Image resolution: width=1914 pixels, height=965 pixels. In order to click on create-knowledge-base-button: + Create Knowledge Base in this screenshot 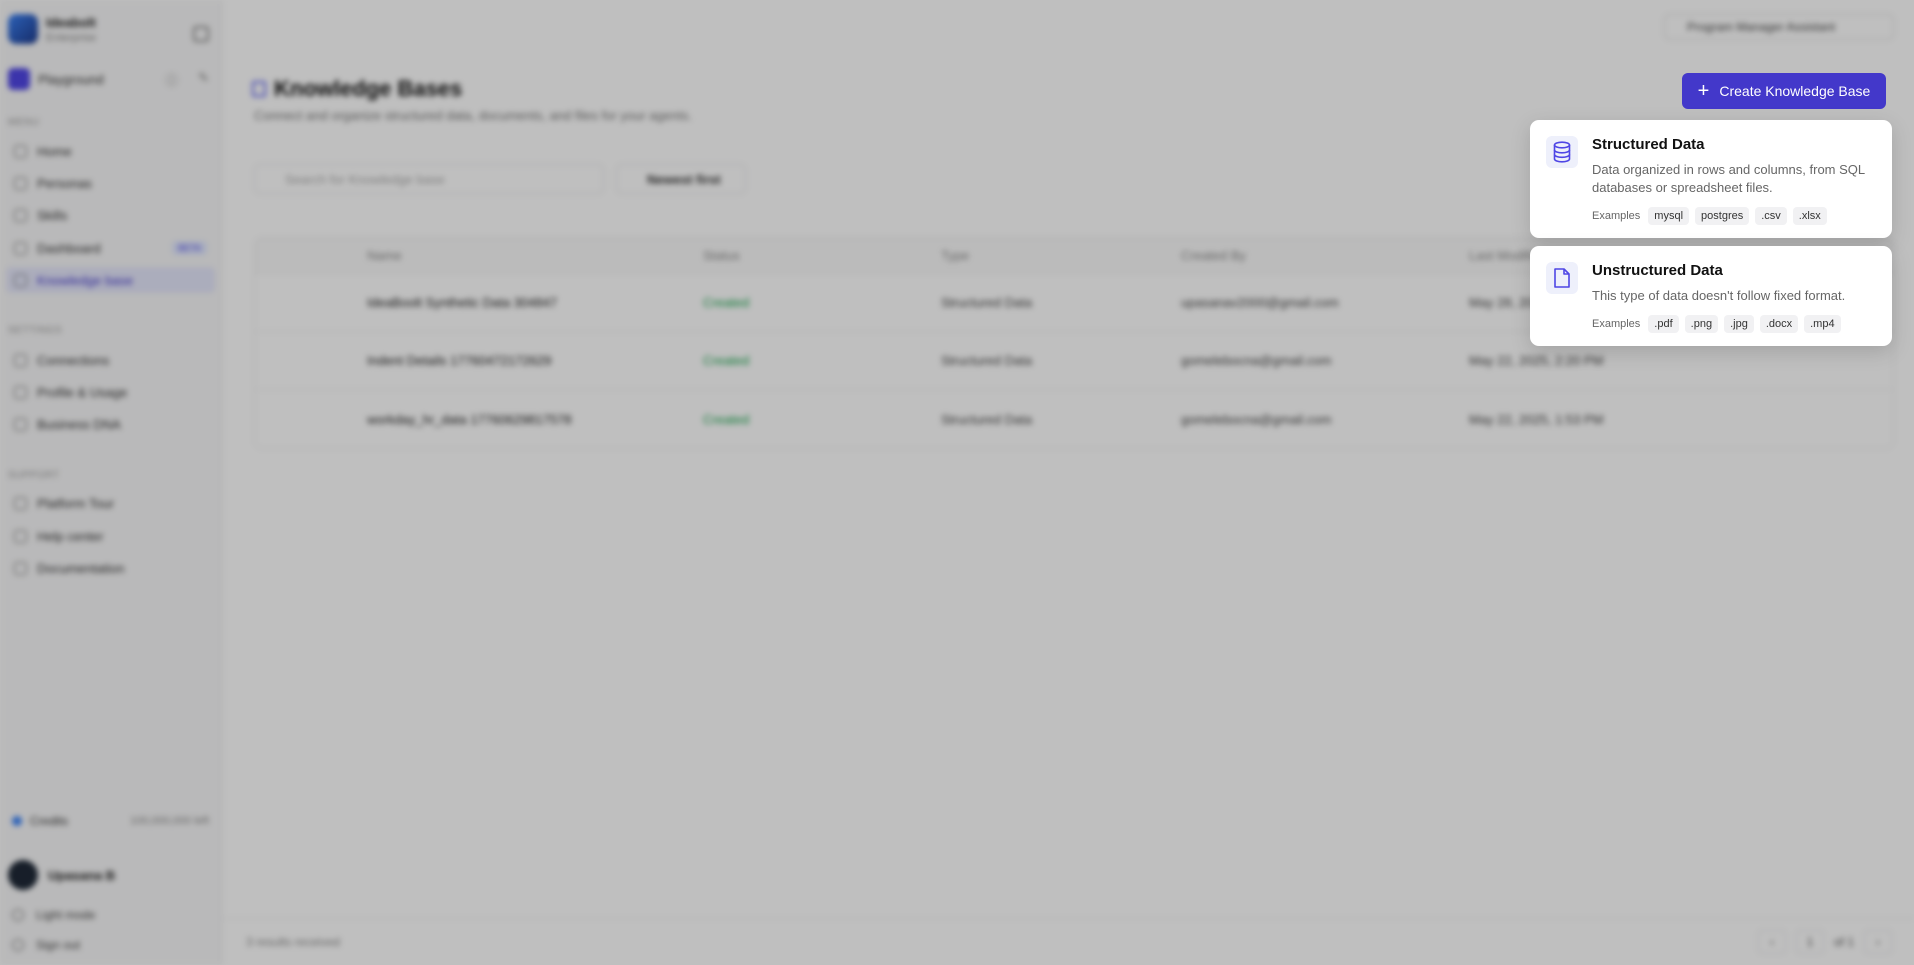, I will do `click(1784, 91)`.